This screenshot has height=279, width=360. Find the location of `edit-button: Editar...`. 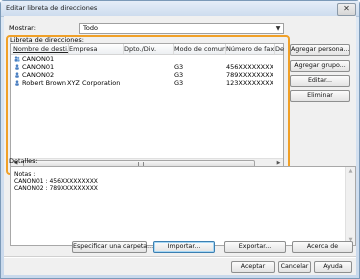

edit-button: Editar... is located at coordinates (320, 81).